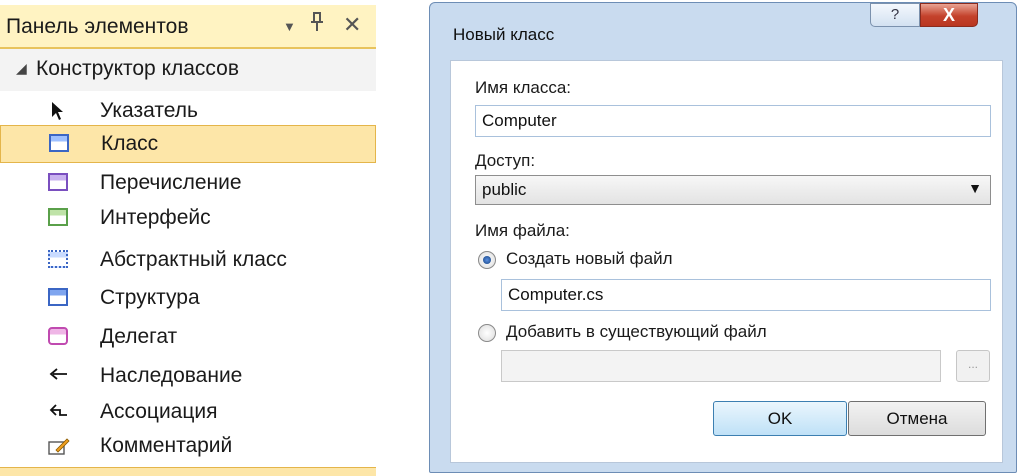 This screenshot has height=476, width=1017. Describe the element at coordinates (155, 217) in the screenshot. I see `tool-item-label: Интерфейс` at that location.